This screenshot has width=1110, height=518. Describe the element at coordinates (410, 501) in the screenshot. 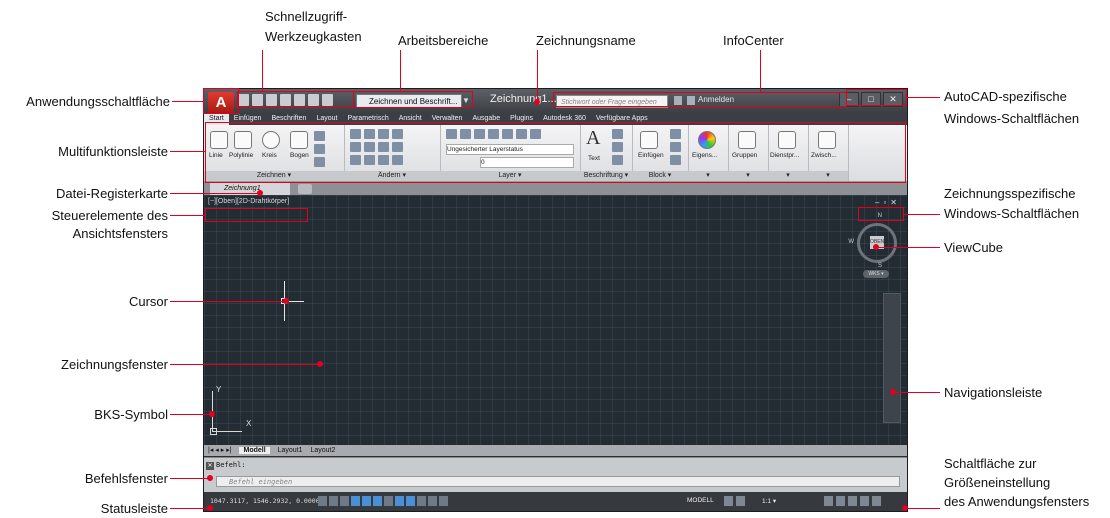

I see `lineweight-icon` at that location.